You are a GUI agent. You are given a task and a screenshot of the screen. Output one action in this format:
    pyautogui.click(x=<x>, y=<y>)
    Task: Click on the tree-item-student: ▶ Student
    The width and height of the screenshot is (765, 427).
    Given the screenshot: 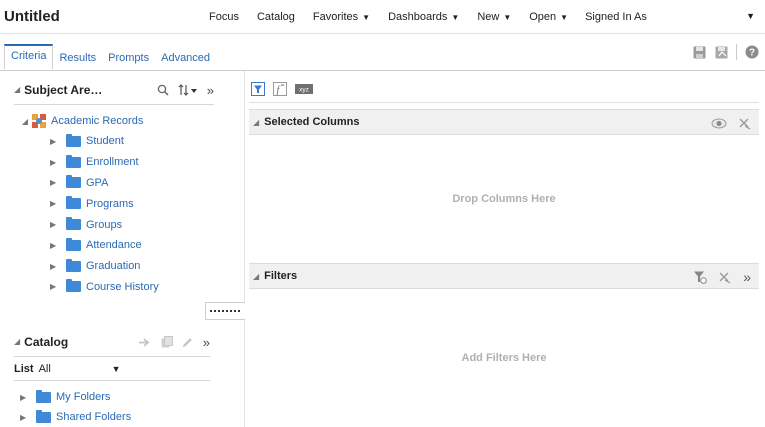 What is the action you would take?
    pyautogui.click(x=114, y=141)
    